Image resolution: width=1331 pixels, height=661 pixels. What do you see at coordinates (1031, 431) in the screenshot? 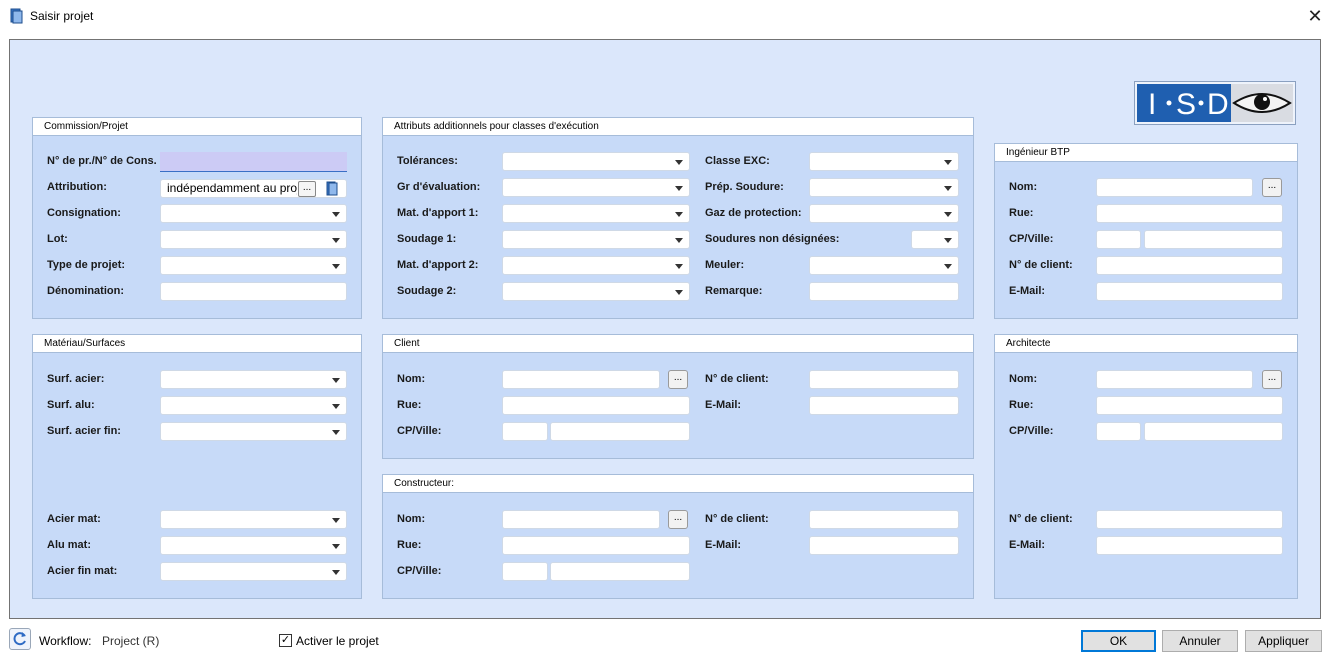
I see `architecte-cpville-label: CP/Ville:` at bounding box center [1031, 431].